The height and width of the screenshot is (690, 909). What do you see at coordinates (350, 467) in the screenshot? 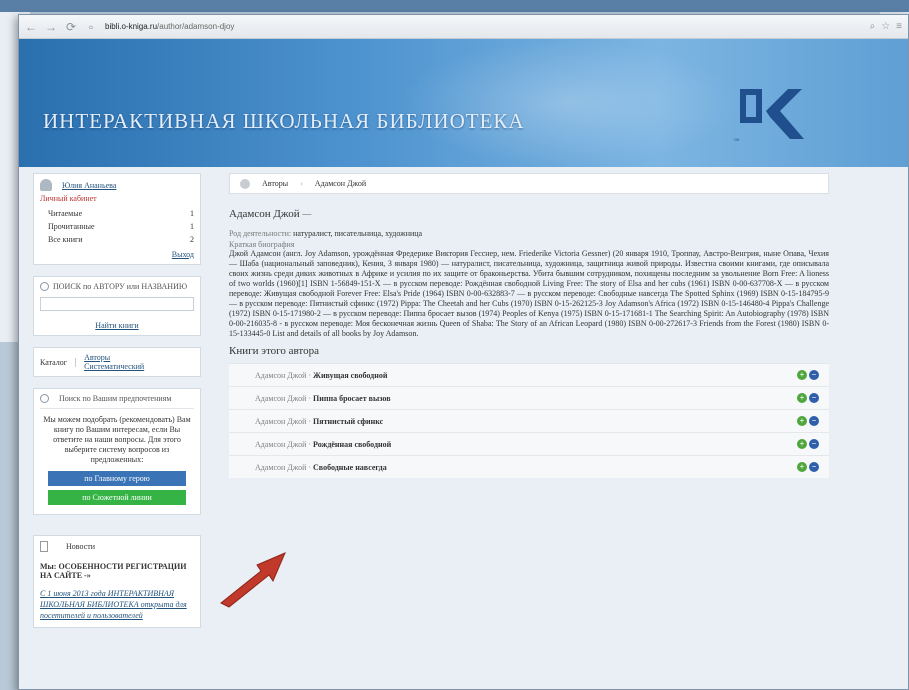
I see `book-title: Свободные навсегда` at bounding box center [350, 467].